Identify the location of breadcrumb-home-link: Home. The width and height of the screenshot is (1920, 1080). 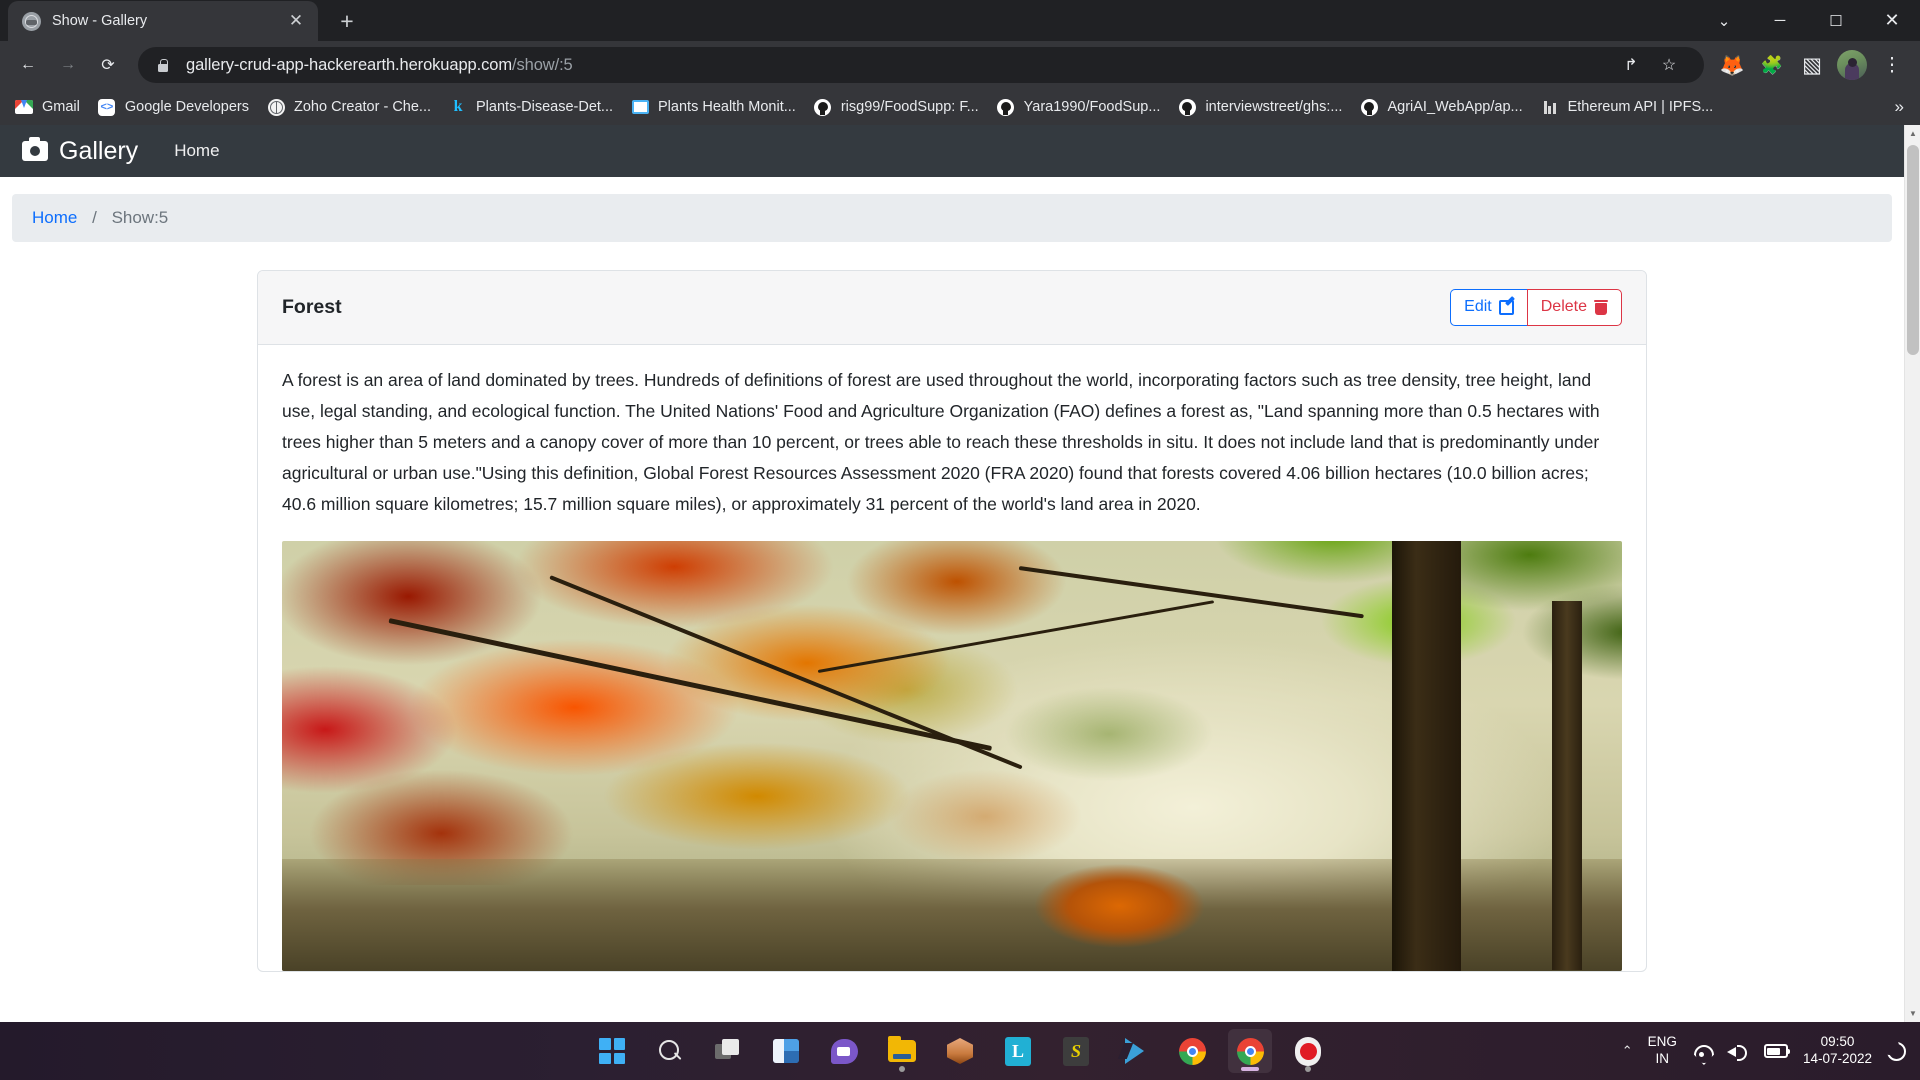
(54, 217).